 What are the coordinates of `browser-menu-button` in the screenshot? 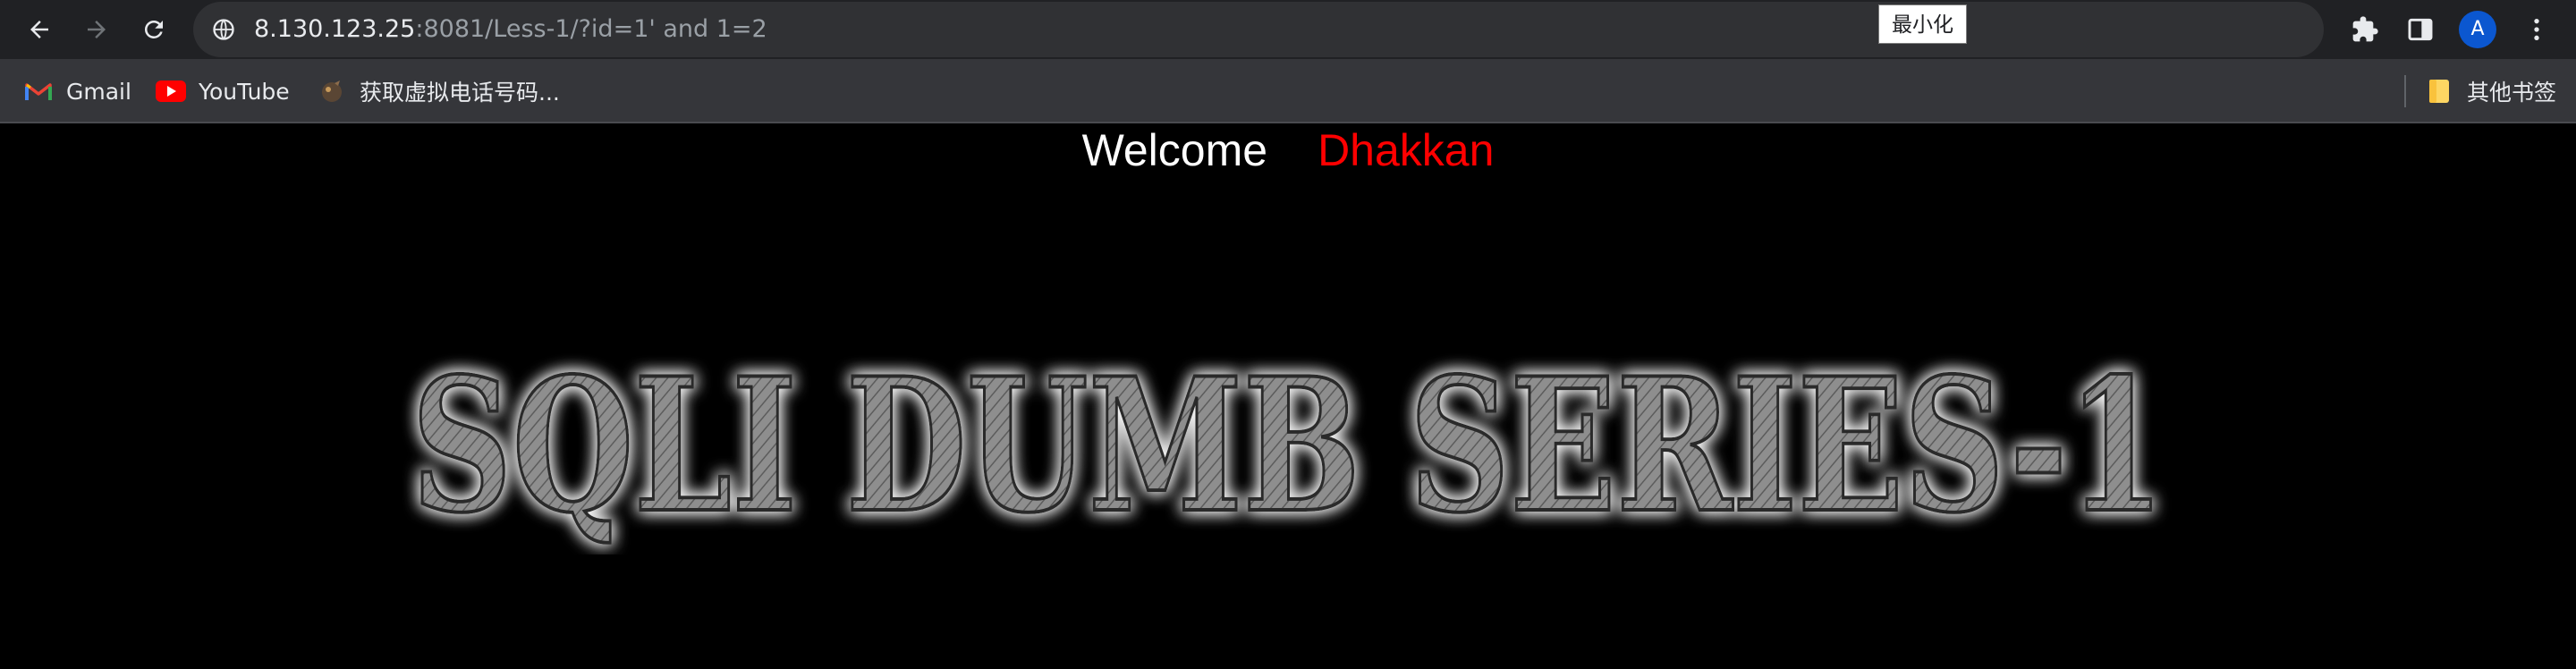 It's located at (2536, 29).